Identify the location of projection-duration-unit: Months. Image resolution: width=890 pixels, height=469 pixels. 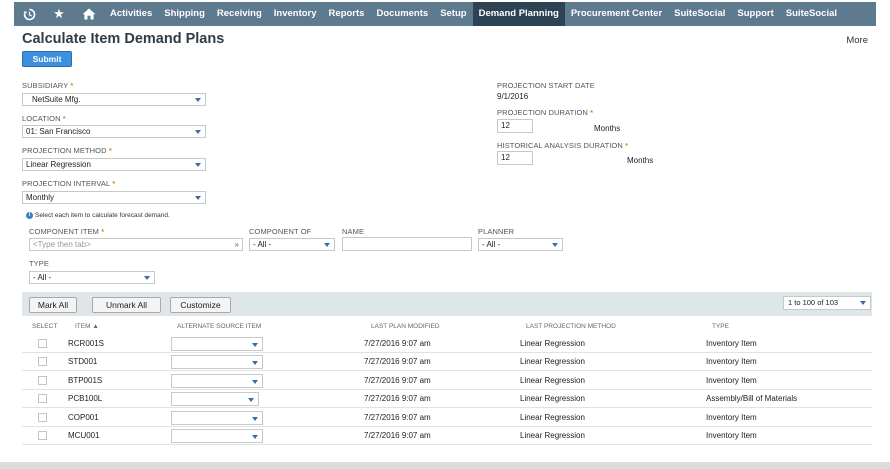
(607, 128).